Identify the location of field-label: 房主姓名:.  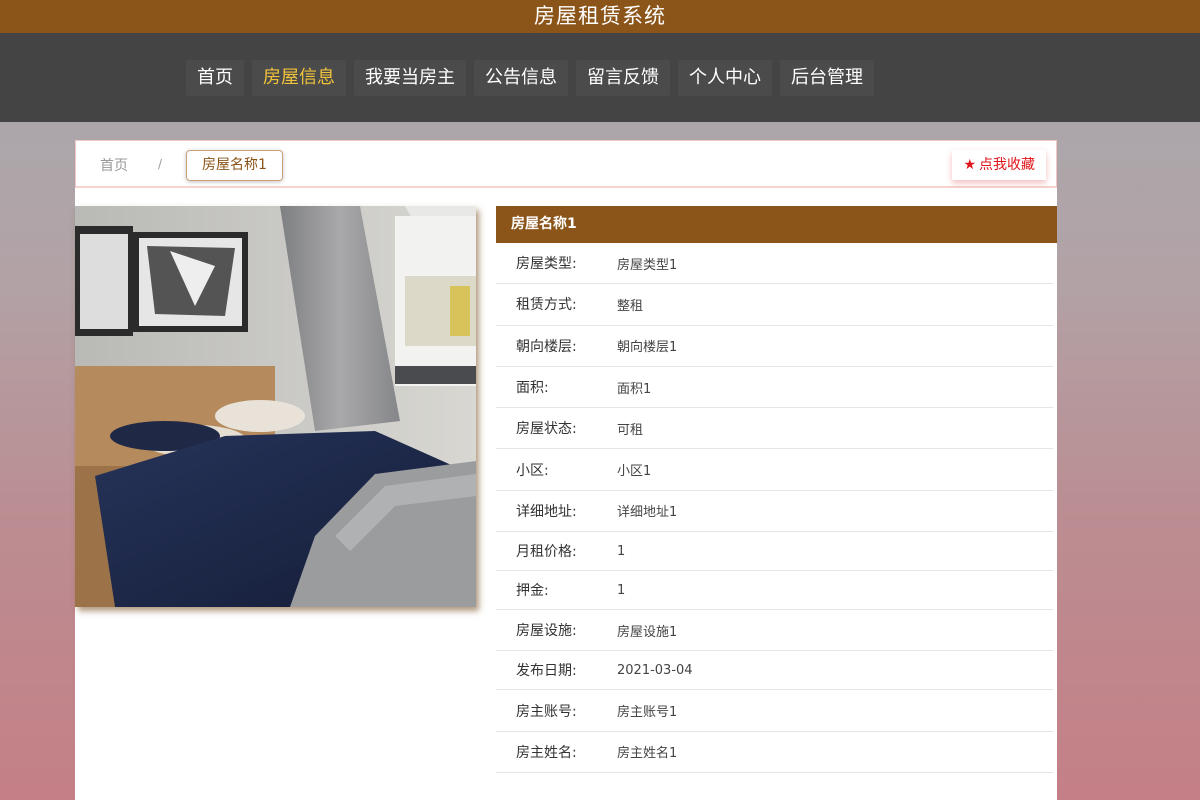
(546, 752).